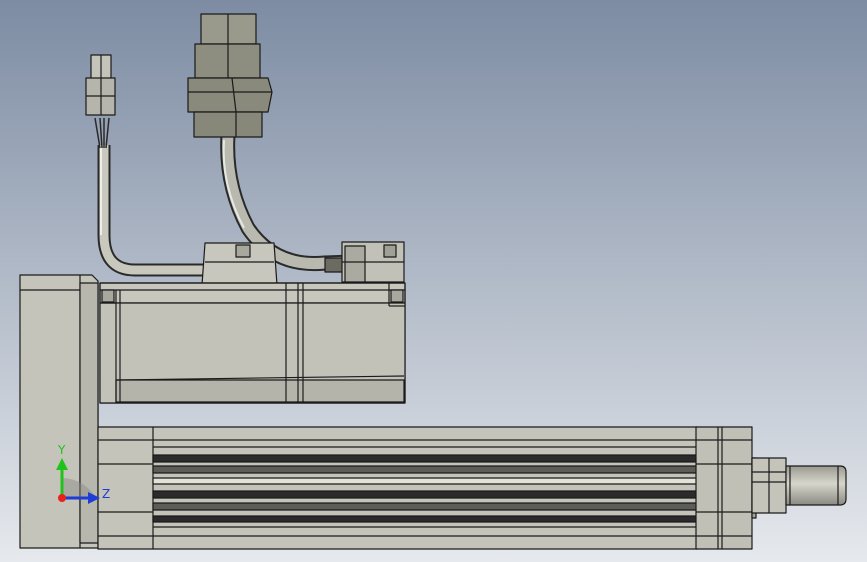 The image size is (867, 562). Describe the element at coordinates (239, 264) in the screenshot. I see `motor-terminal-box` at that location.